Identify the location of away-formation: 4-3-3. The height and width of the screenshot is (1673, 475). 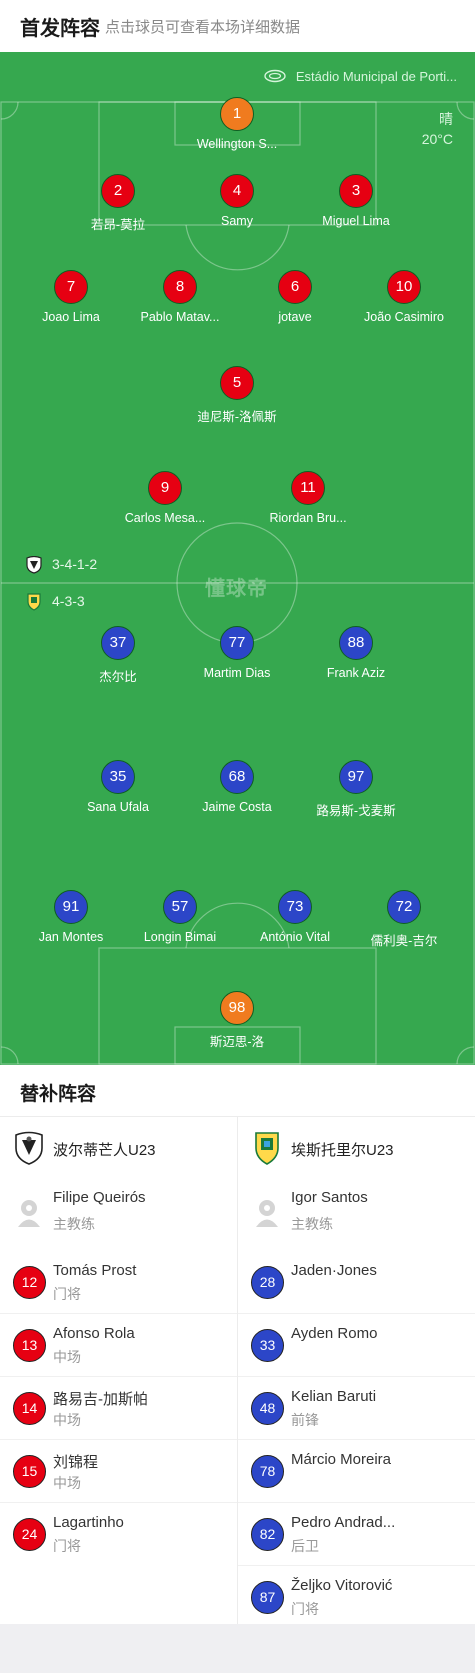
(55, 602).